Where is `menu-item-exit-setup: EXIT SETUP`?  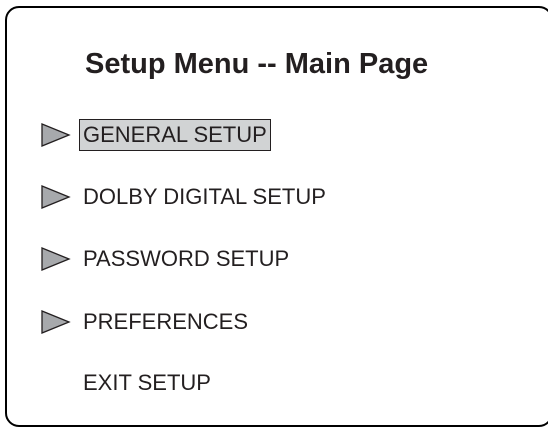
menu-item-exit-setup: EXIT SETUP is located at coordinates (128, 383).